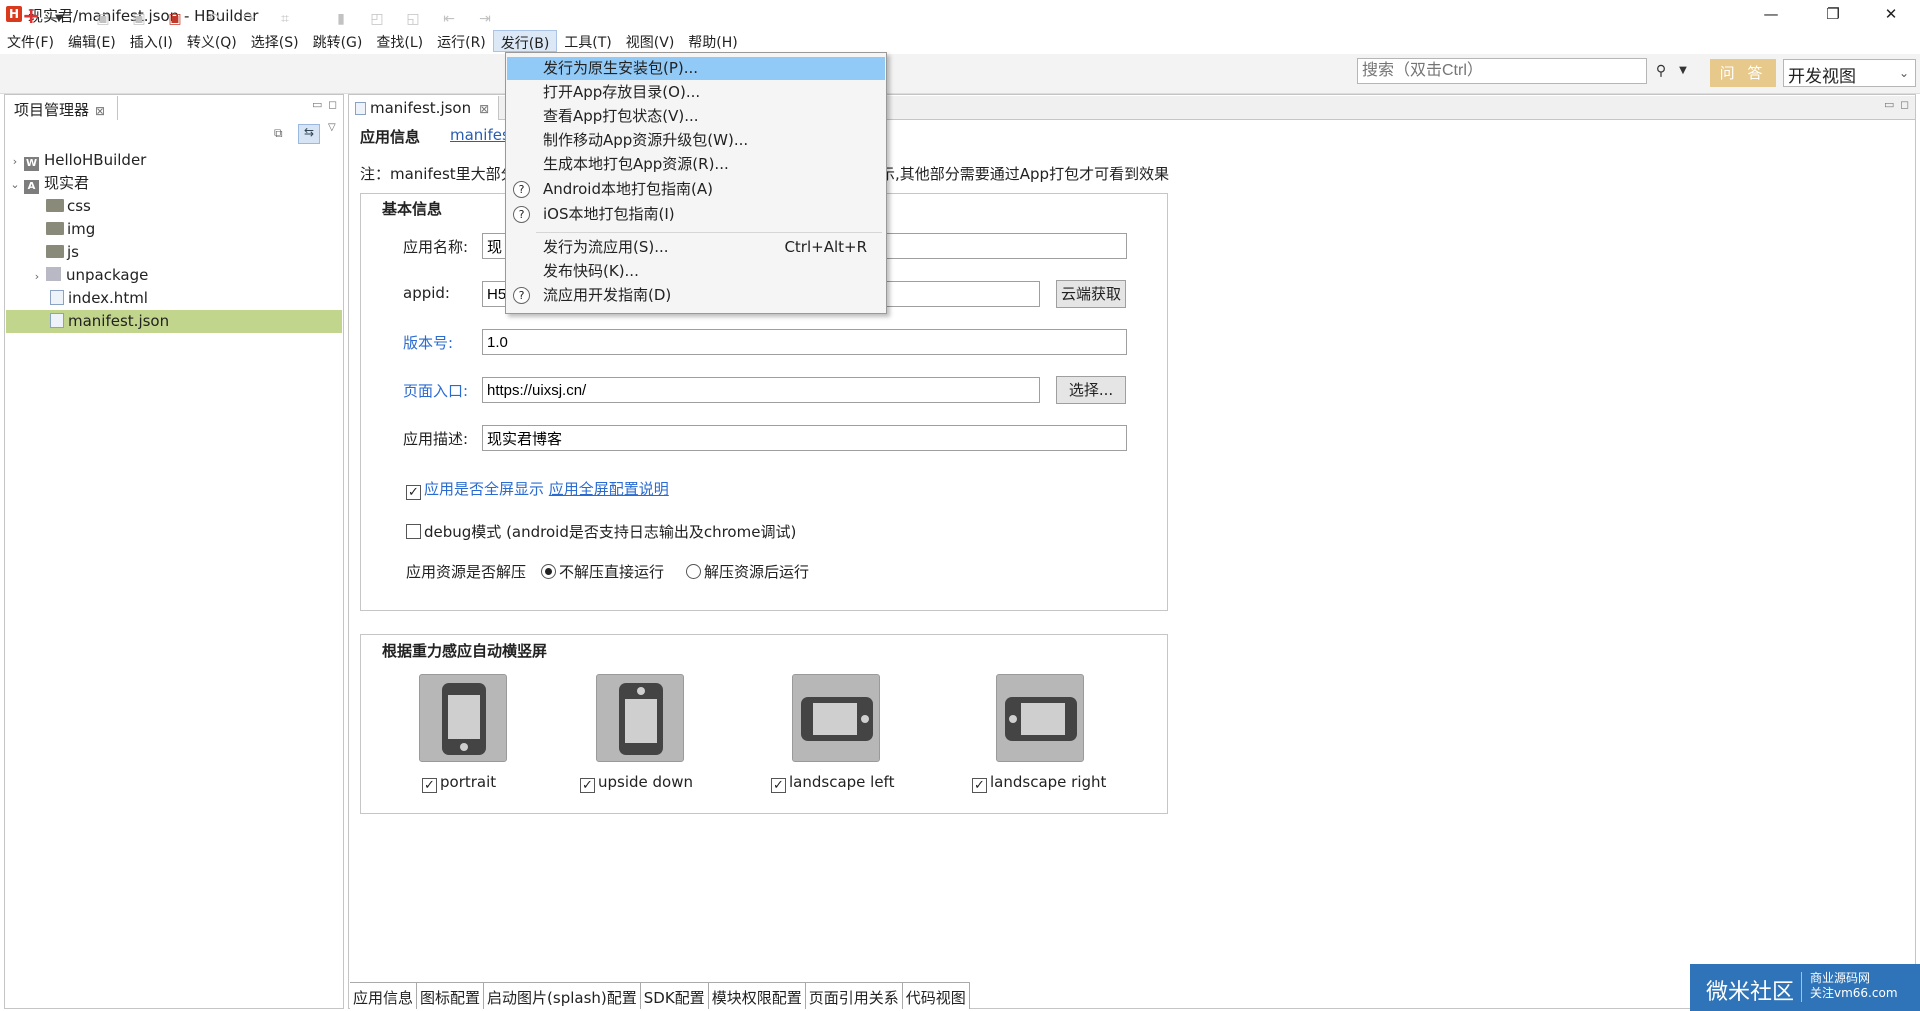  Describe the element at coordinates (480, 135) in the screenshot. I see `manifest-link: manifes` at that location.